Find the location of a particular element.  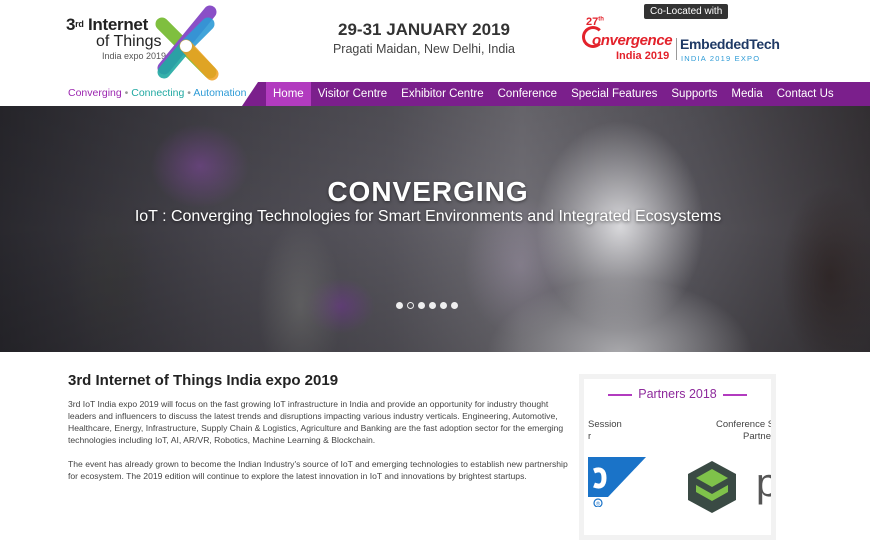

tagline: Converging • Connecting • Automation is located at coordinates (157, 93).